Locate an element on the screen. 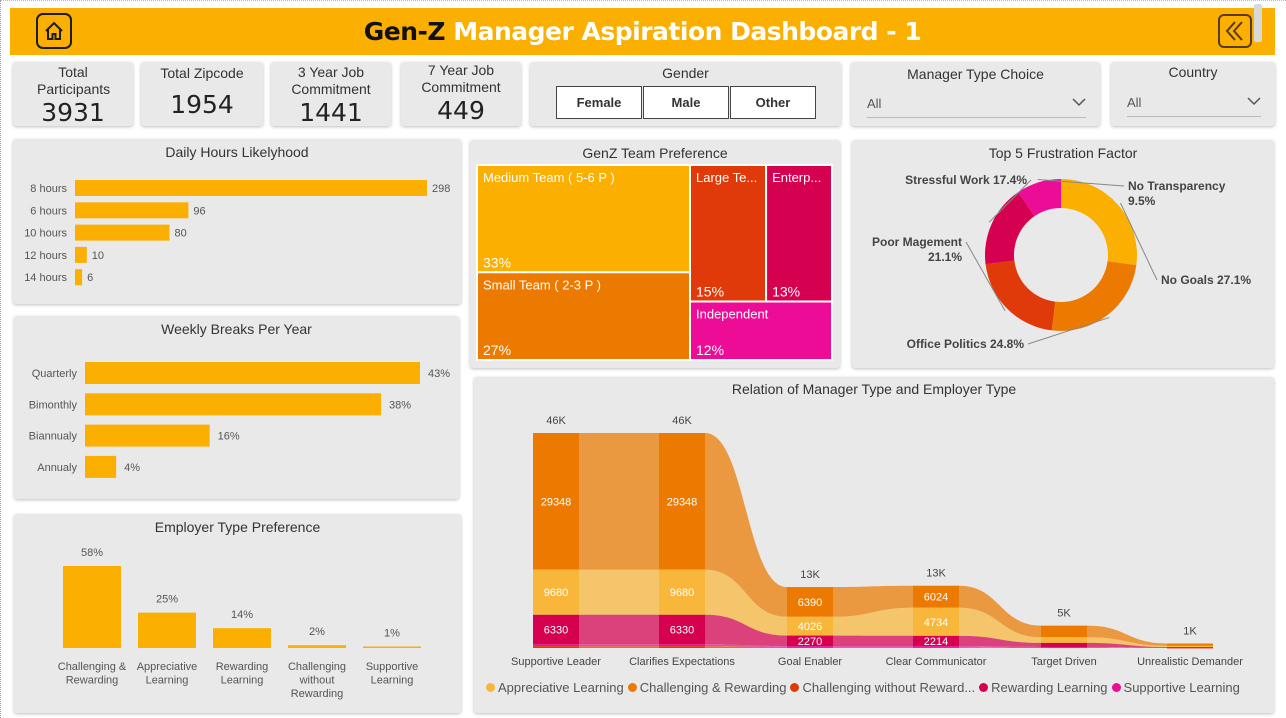 This screenshot has width=1286, height=718. axis-tick-label: Appreciative is located at coordinates (167, 667).